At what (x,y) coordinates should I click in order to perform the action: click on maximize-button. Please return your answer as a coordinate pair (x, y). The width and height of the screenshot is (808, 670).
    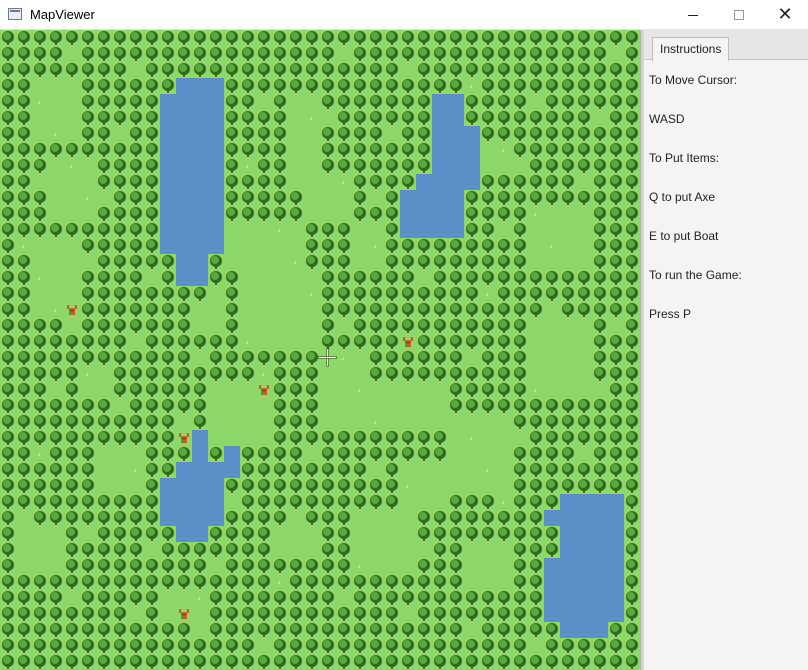
    Looking at the image, I should click on (739, 15).